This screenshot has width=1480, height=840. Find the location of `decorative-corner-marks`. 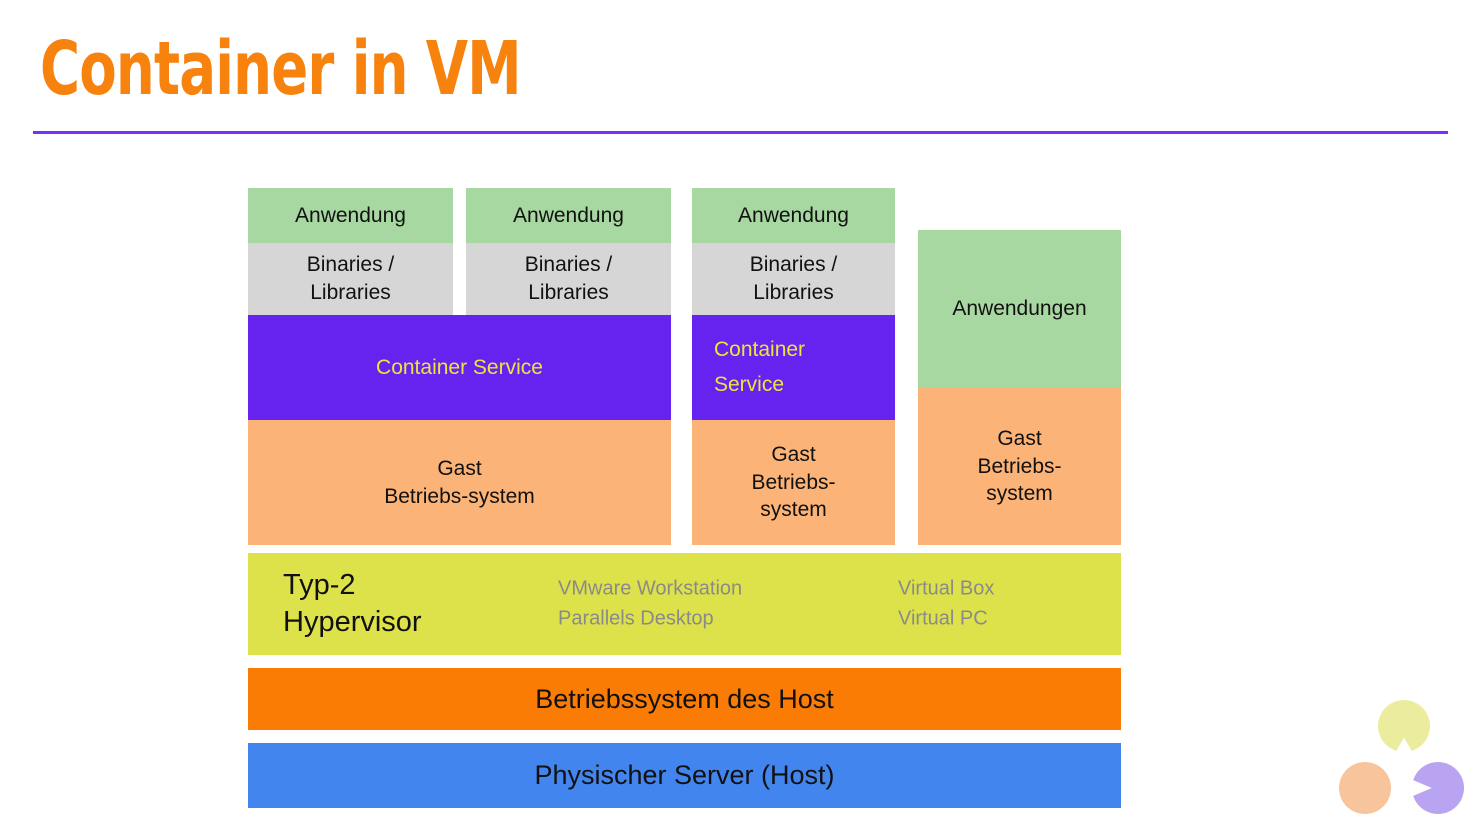

decorative-corner-marks is located at coordinates (1404, 765).